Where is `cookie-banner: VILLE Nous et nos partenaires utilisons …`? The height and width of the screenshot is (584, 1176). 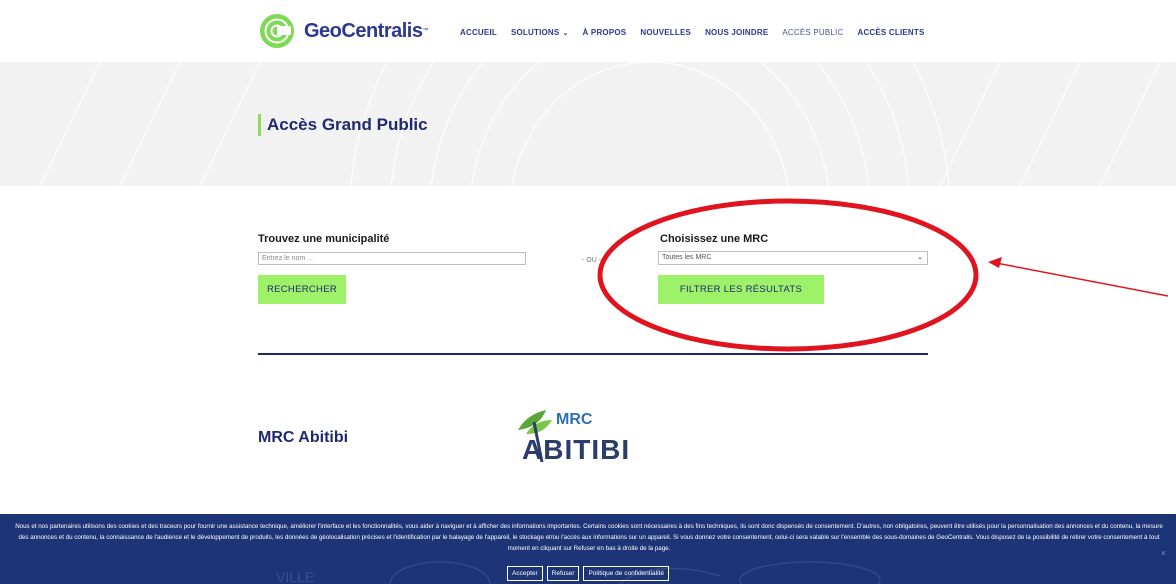 cookie-banner: VILLE Nous et nos partenaires utilisons … is located at coordinates (588, 549).